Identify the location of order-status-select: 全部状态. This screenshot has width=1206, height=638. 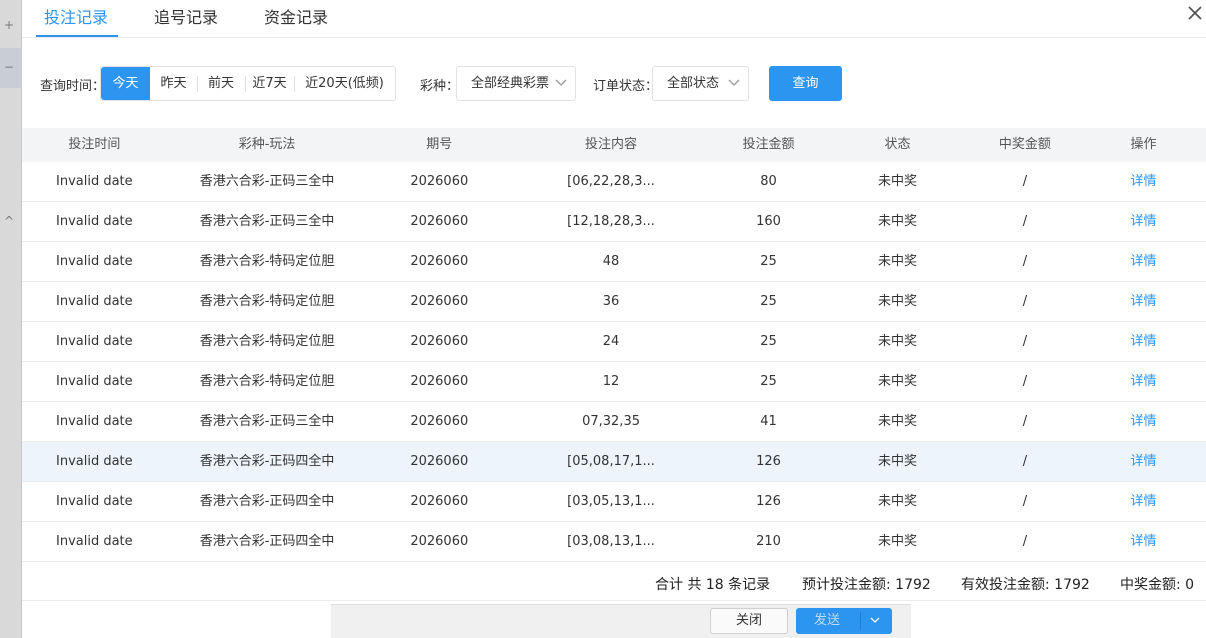
(700, 83).